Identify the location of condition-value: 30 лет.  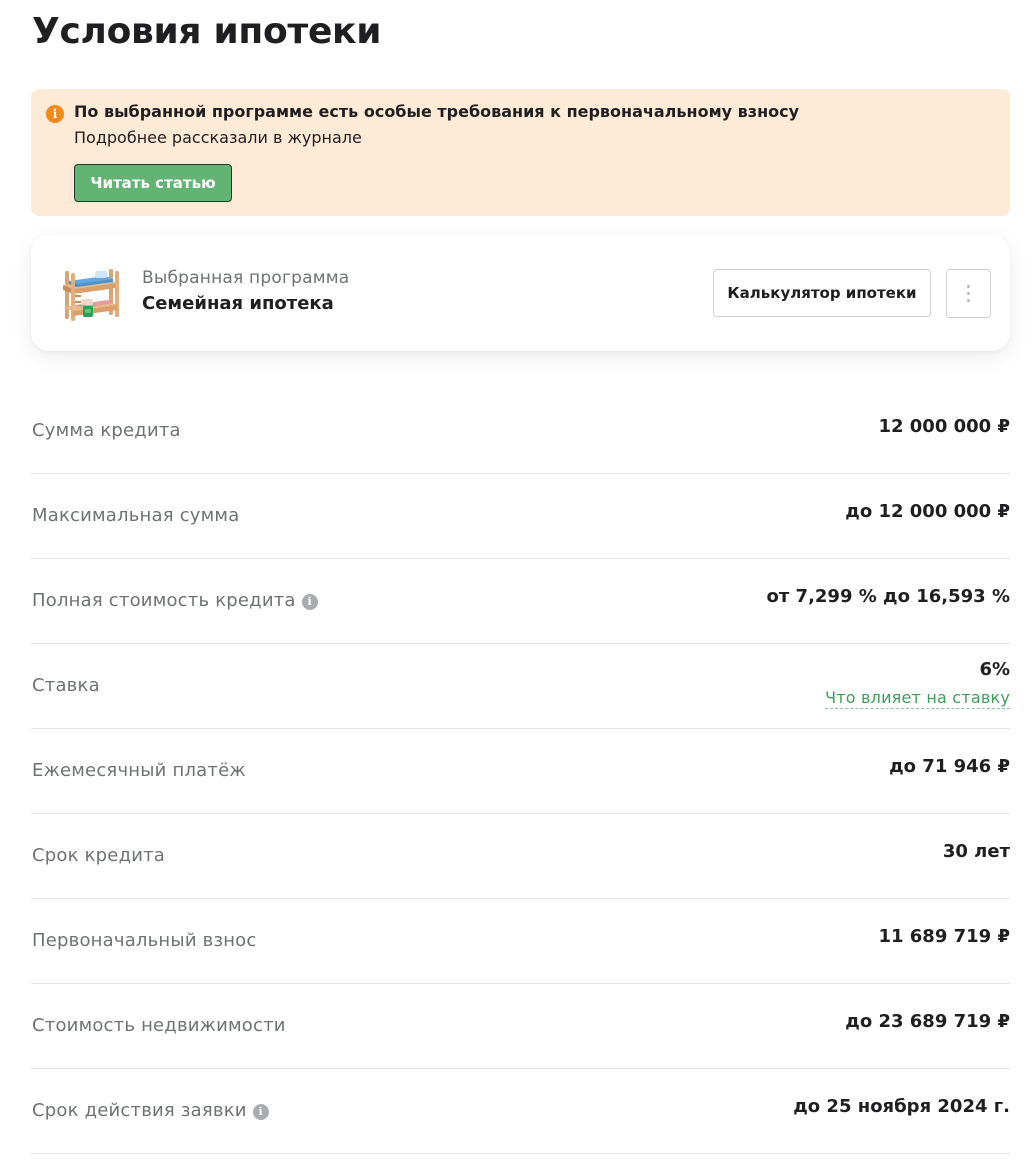
(976, 851).